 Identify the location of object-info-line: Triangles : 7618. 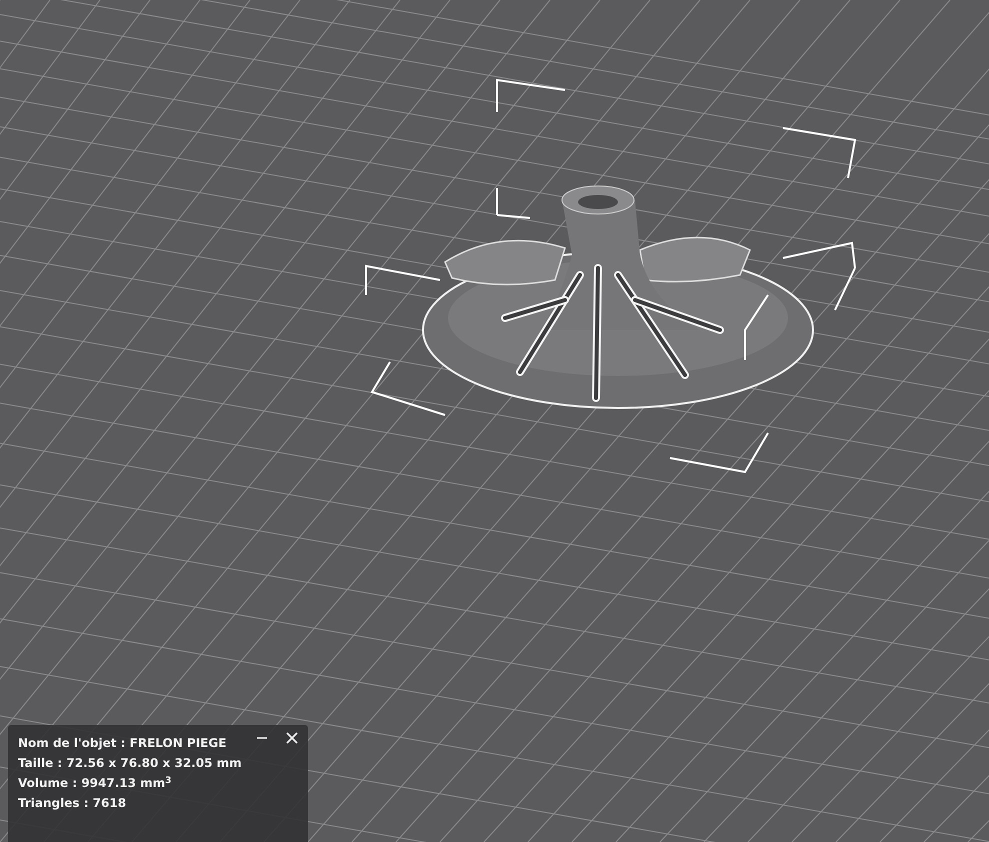
(72, 803).